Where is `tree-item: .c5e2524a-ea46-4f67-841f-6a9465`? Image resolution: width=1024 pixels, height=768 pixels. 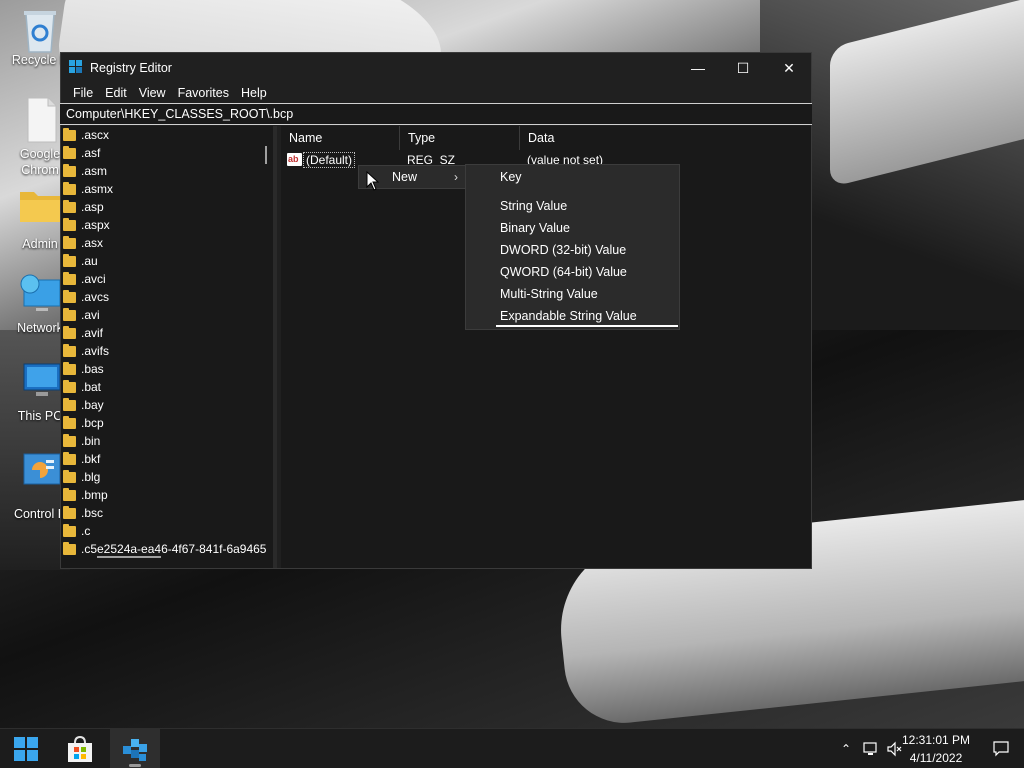
tree-item: .c5e2524a-ea46-4f67-841f-6a9465 is located at coordinates (163, 549).